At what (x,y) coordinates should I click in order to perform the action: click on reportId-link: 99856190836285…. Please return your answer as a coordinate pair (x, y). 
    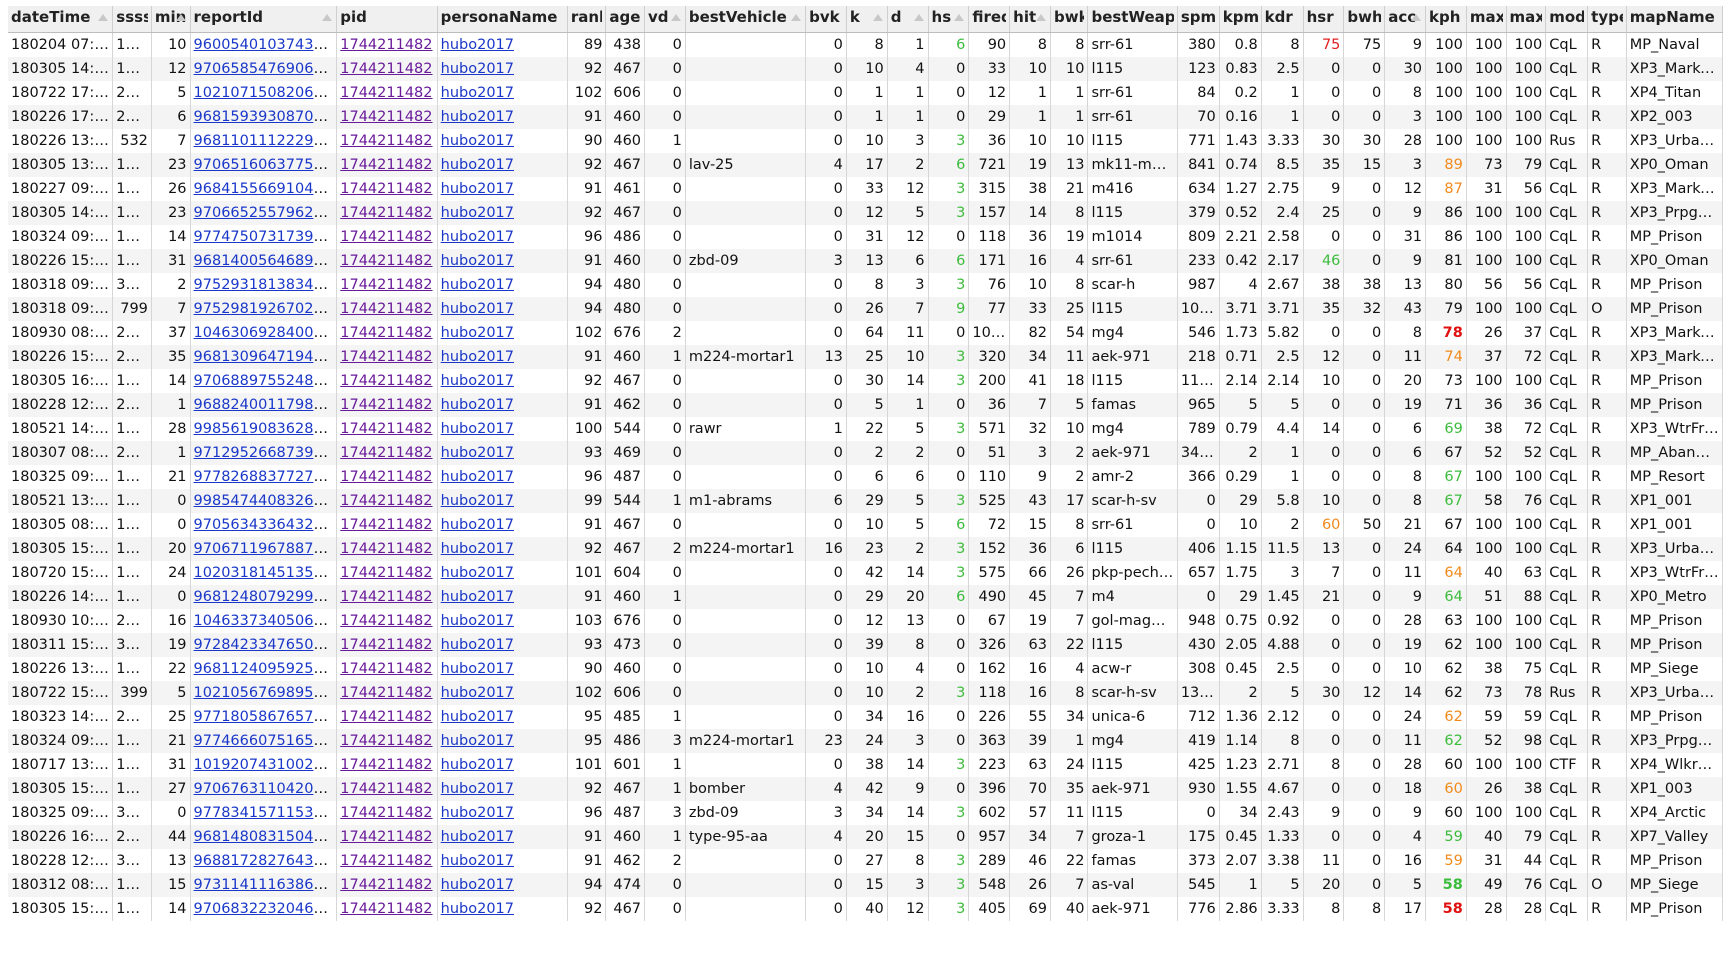
    Looking at the image, I should click on (265, 429).